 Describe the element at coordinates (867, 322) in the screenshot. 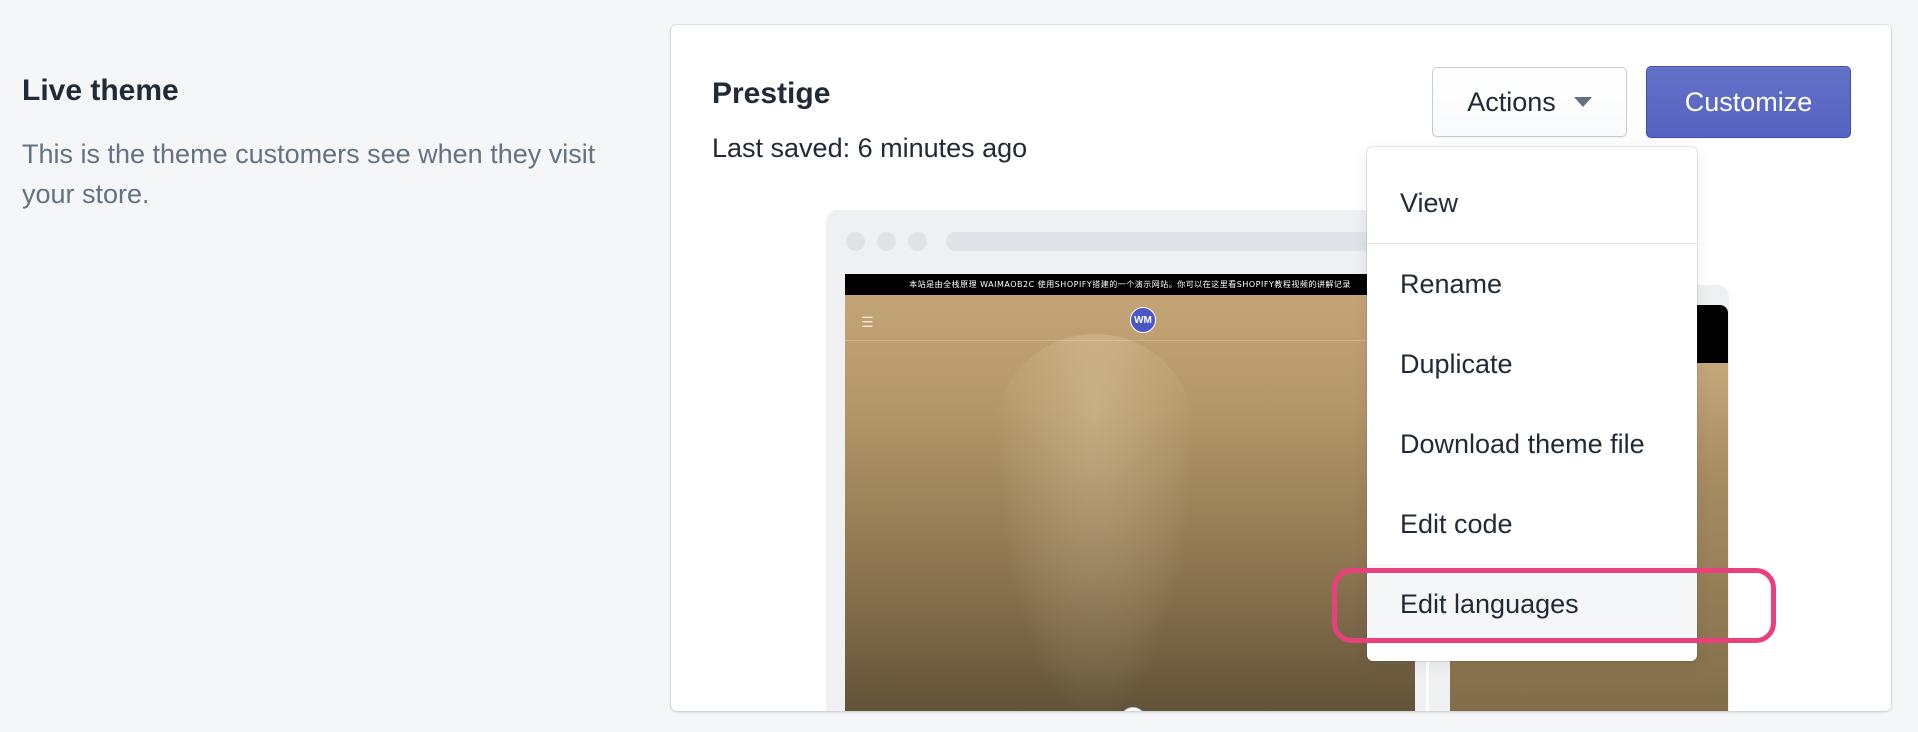

I see `menu-icon: ☰` at that location.